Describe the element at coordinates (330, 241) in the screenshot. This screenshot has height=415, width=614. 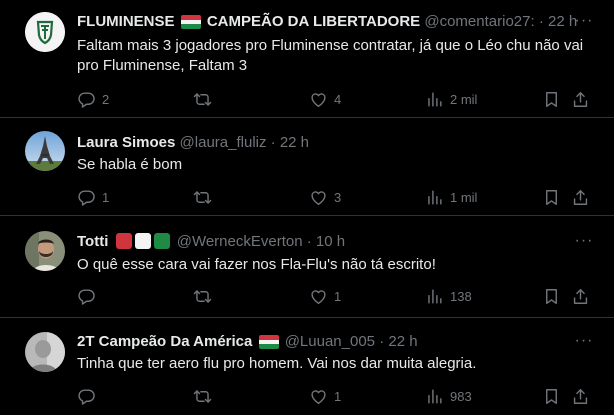
I see `timestamp: 10 h` at that location.